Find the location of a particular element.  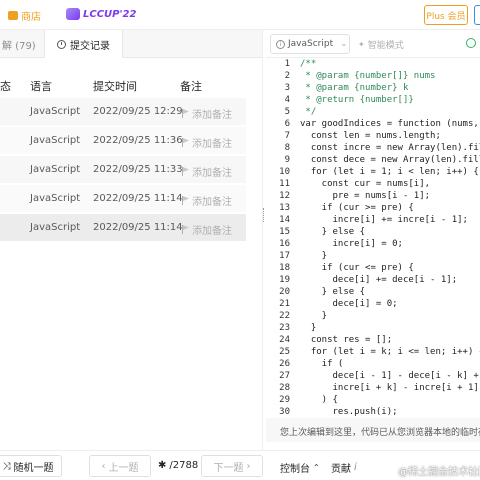

tab-solutions: 解 (79) is located at coordinates (18, 44).